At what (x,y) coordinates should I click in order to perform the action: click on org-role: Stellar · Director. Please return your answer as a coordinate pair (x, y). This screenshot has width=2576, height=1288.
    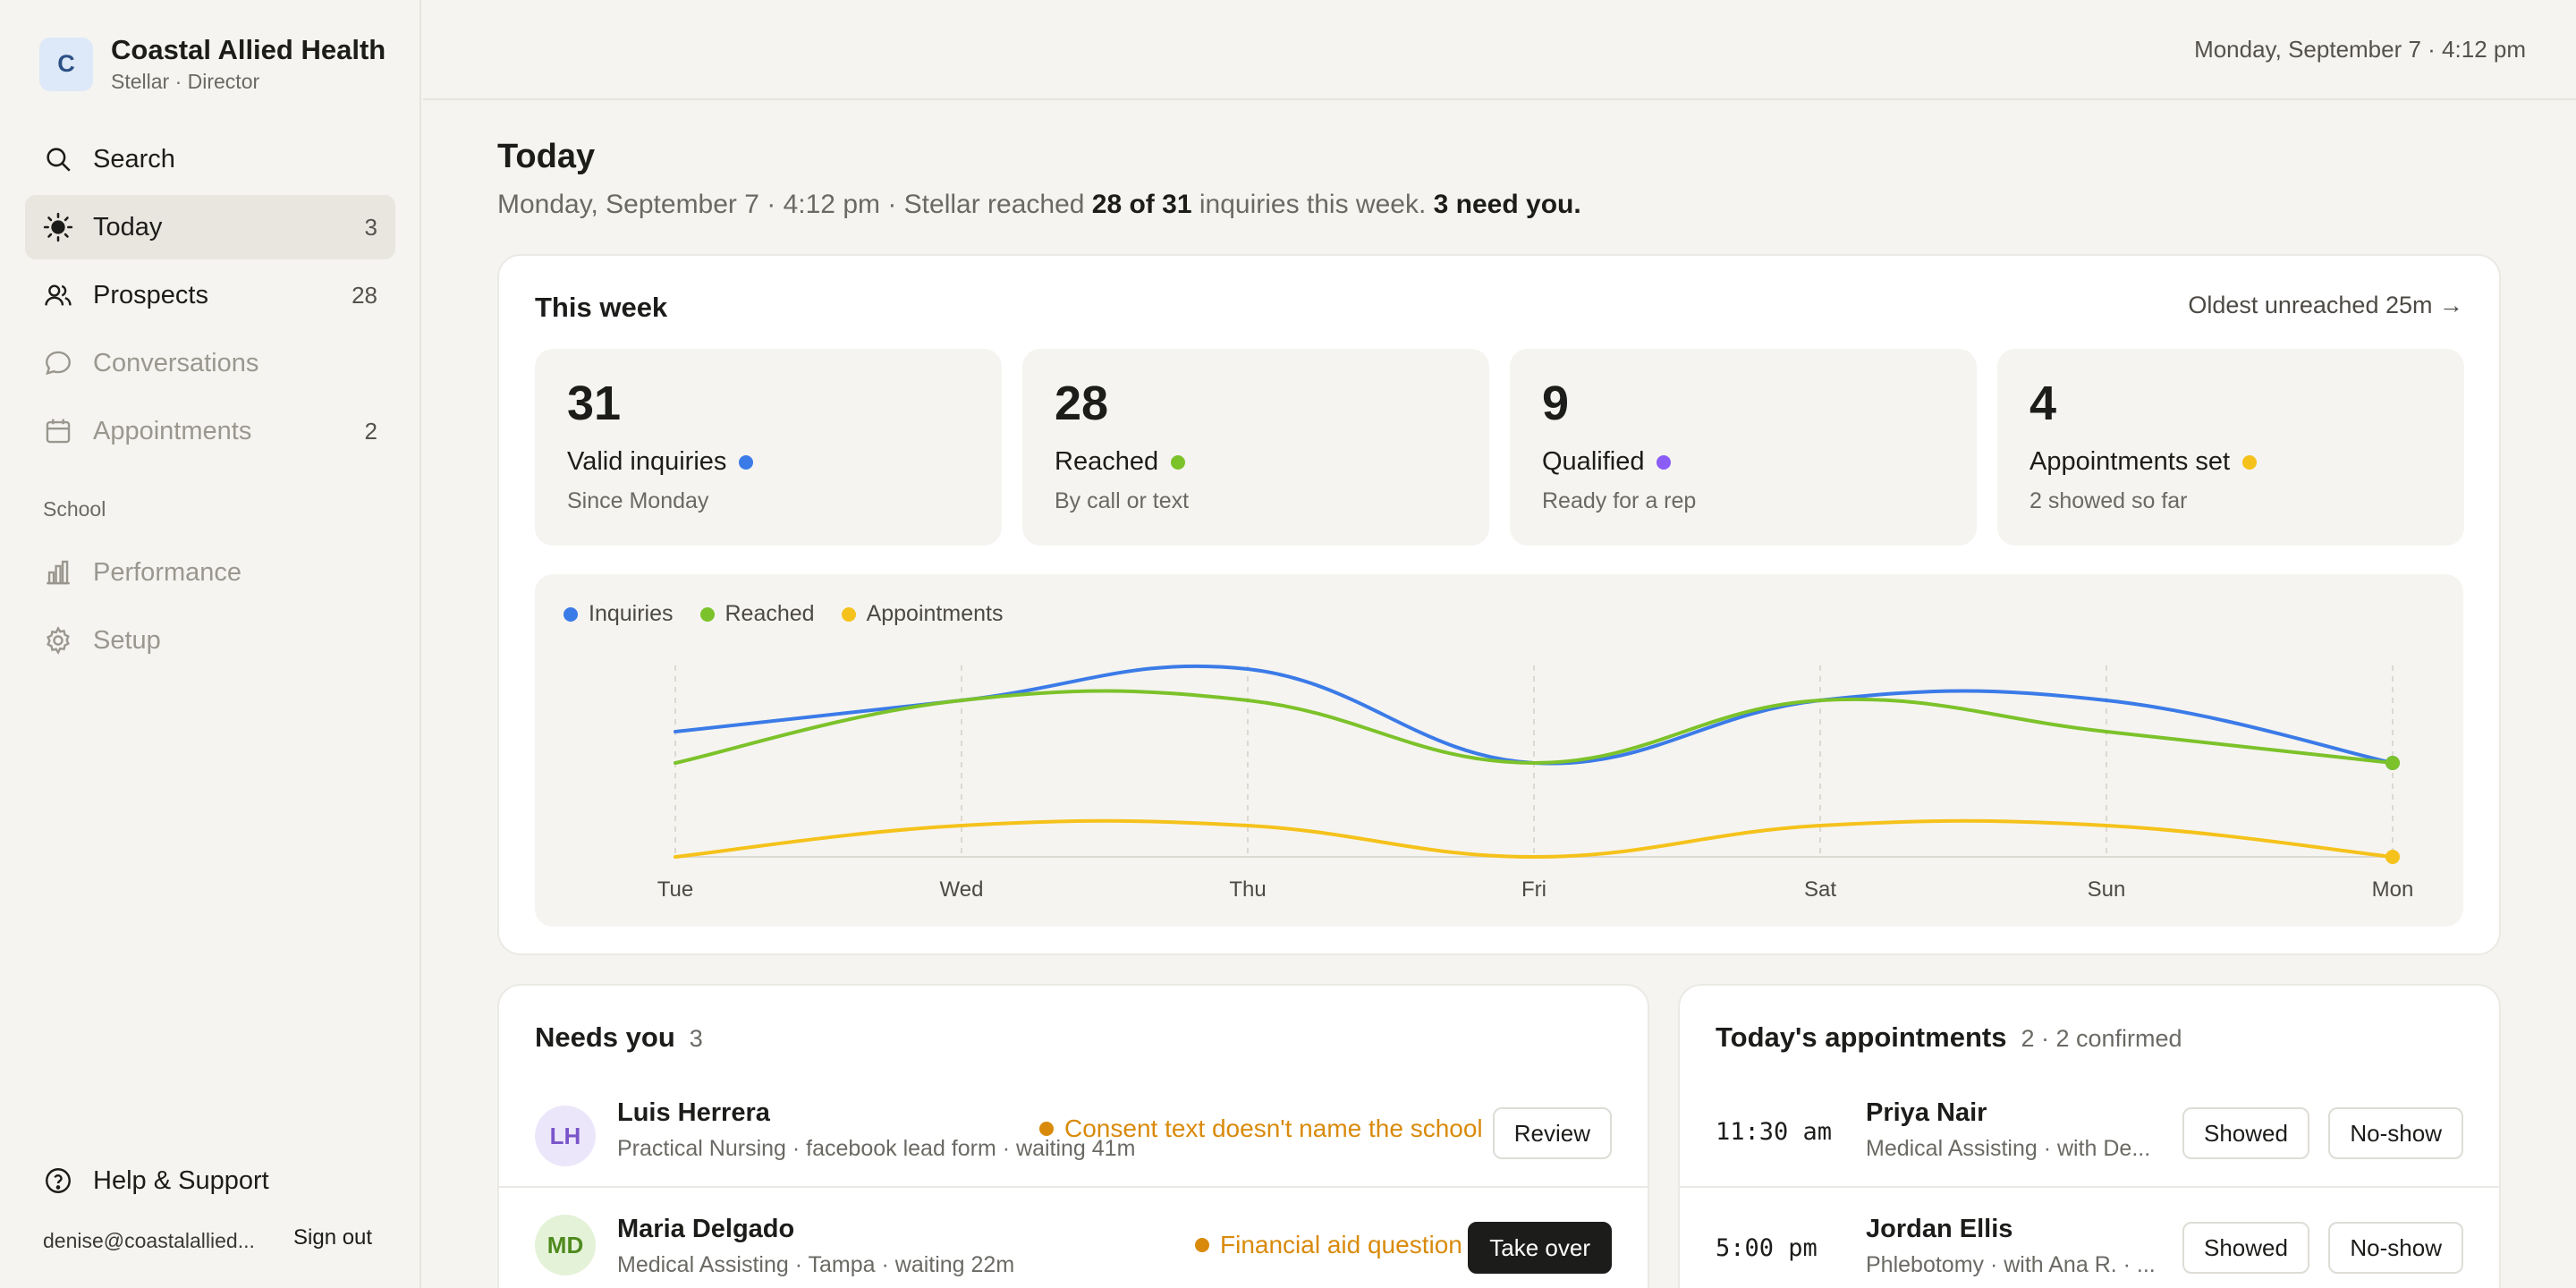
    Looking at the image, I should click on (185, 81).